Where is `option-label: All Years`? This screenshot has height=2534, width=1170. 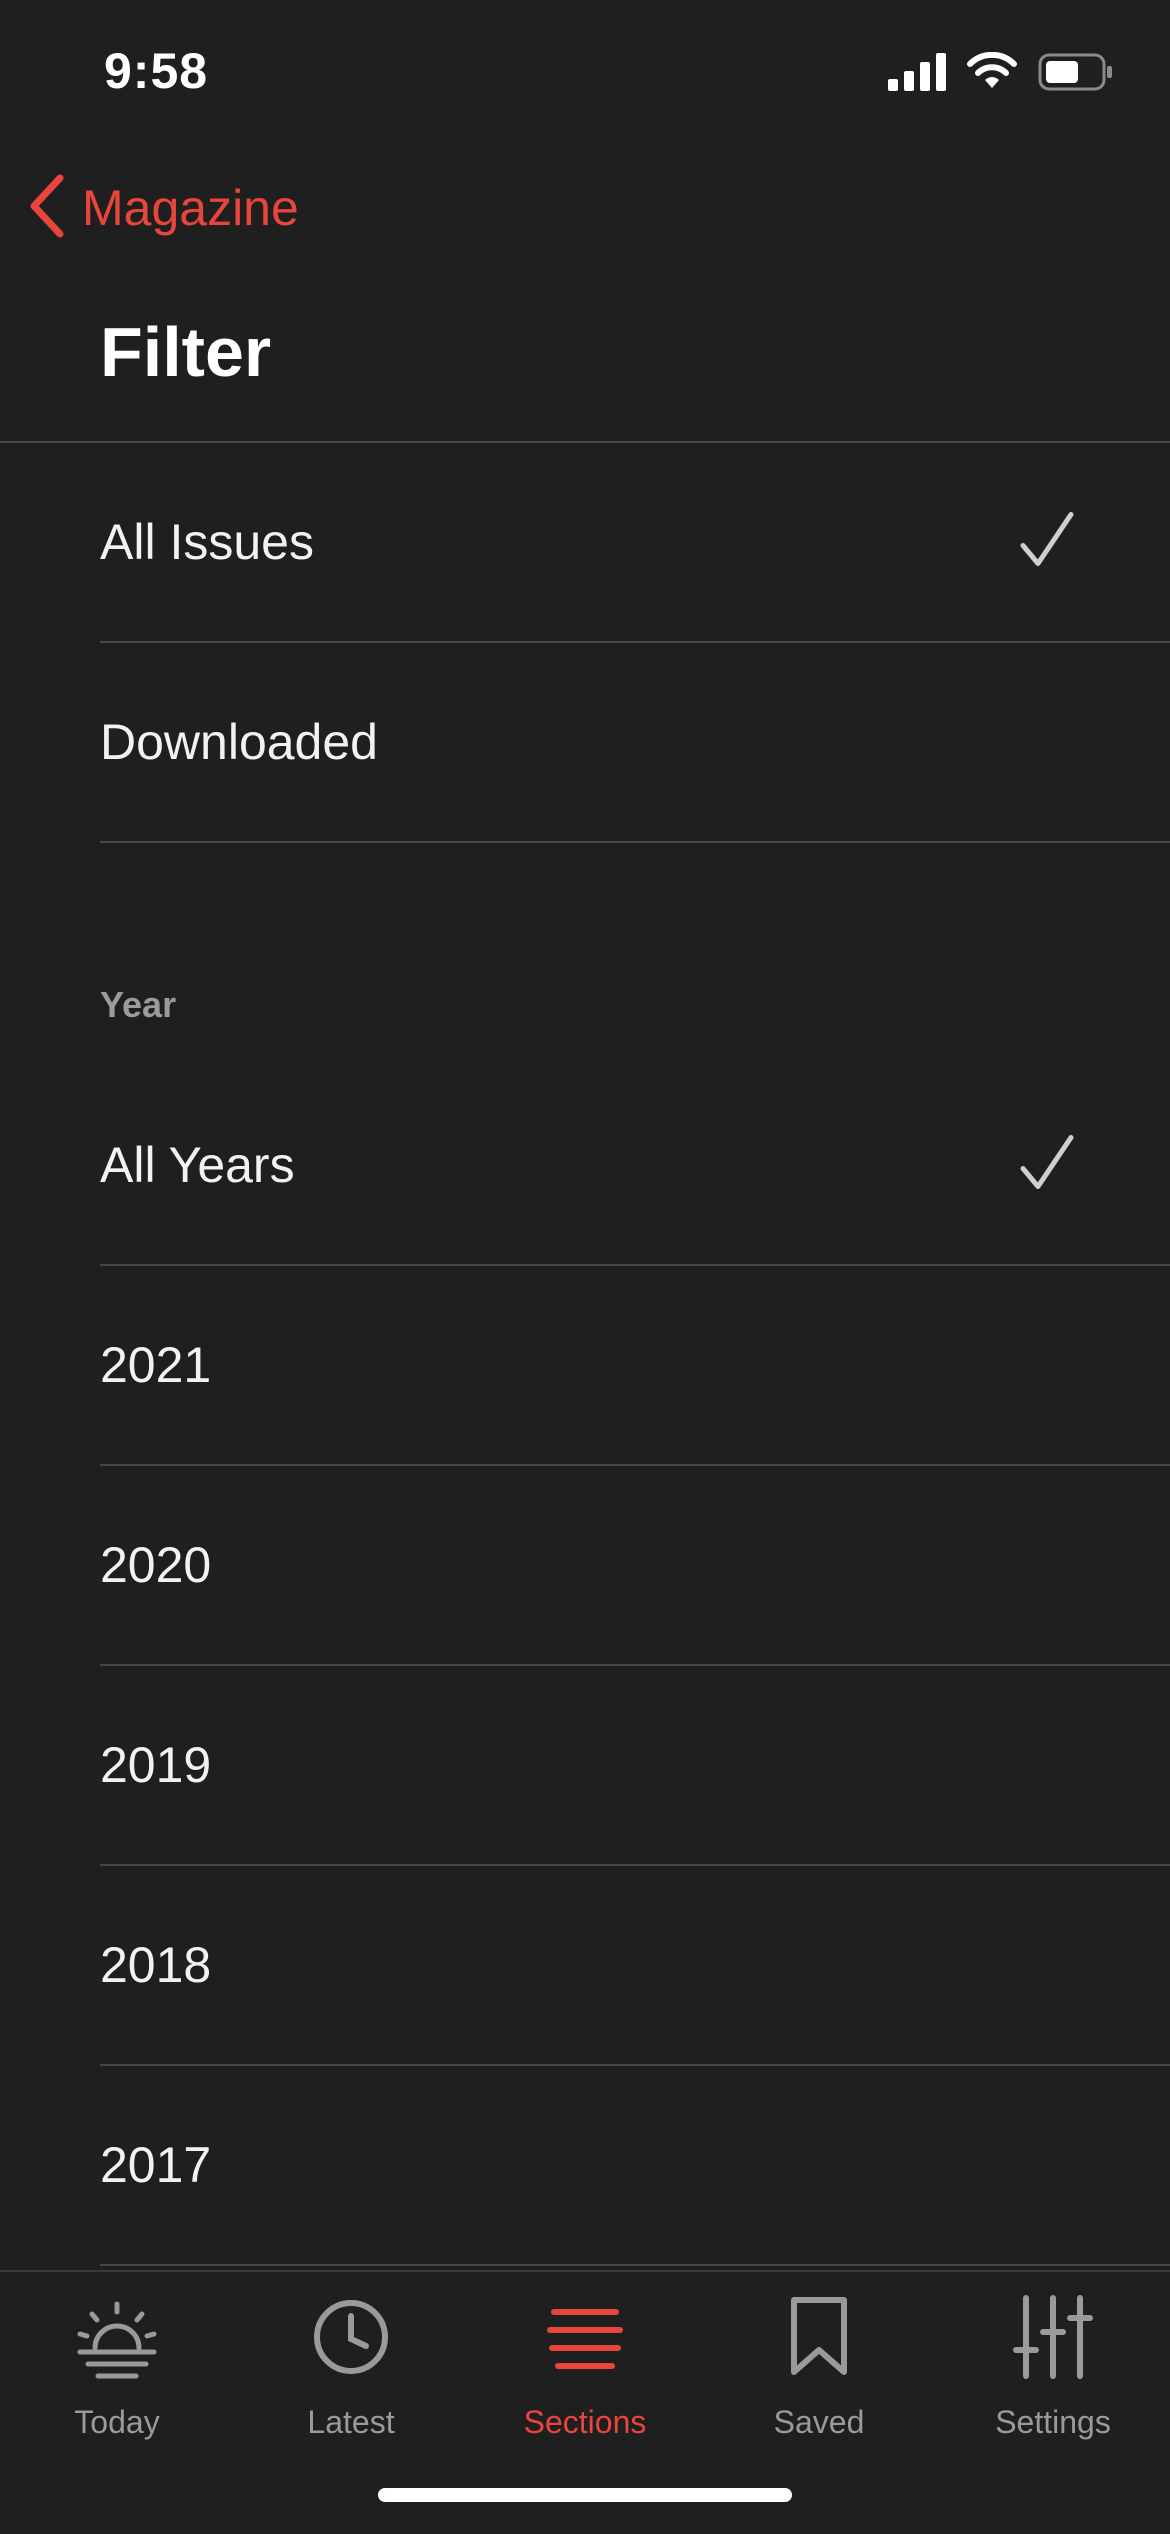 option-label: All Years is located at coordinates (197, 1165).